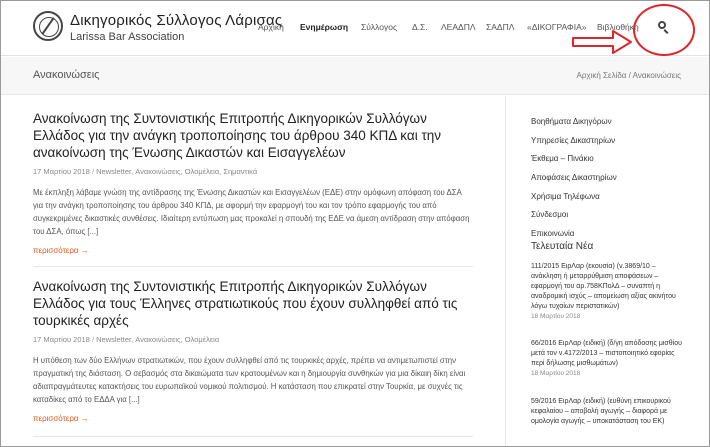 The height and width of the screenshot is (447, 710). Describe the element at coordinates (157, 339) in the screenshot. I see `post-categories: Newsletter, Ανακοινώσεις, Ολομέλεια` at that location.